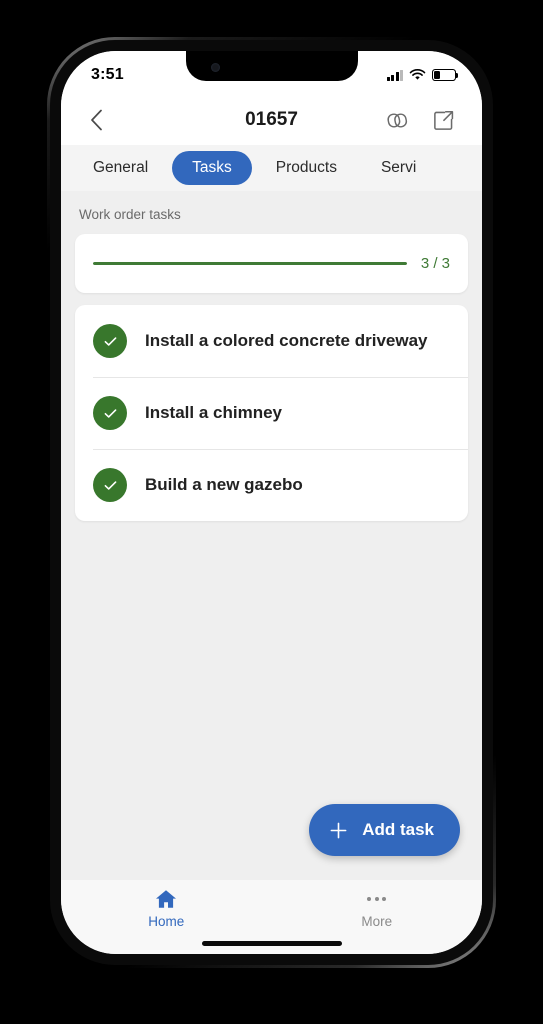 This screenshot has height=1024, width=543. What do you see at coordinates (213, 412) in the screenshot?
I see `task-title: Install a chimney` at bounding box center [213, 412].